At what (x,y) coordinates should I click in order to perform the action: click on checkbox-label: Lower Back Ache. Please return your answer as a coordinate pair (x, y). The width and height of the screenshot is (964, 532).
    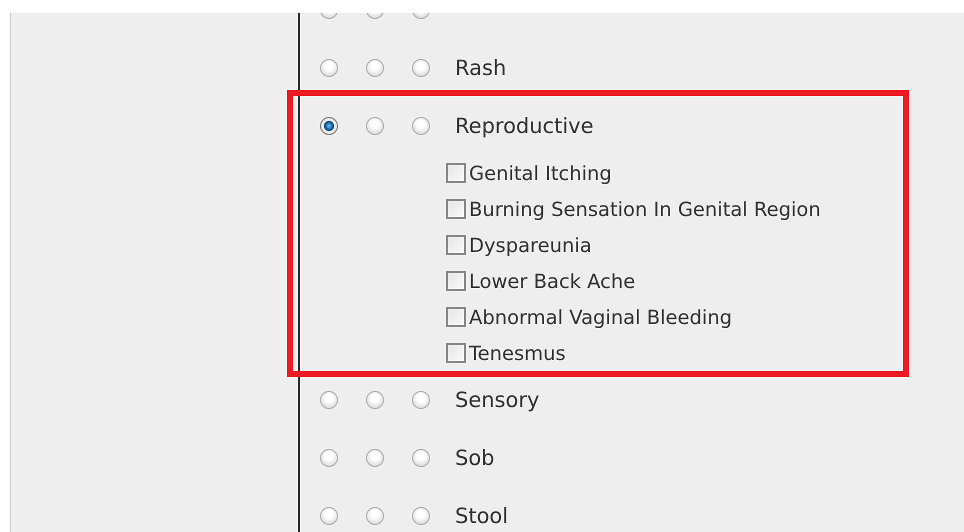
    Looking at the image, I should click on (552, 281).